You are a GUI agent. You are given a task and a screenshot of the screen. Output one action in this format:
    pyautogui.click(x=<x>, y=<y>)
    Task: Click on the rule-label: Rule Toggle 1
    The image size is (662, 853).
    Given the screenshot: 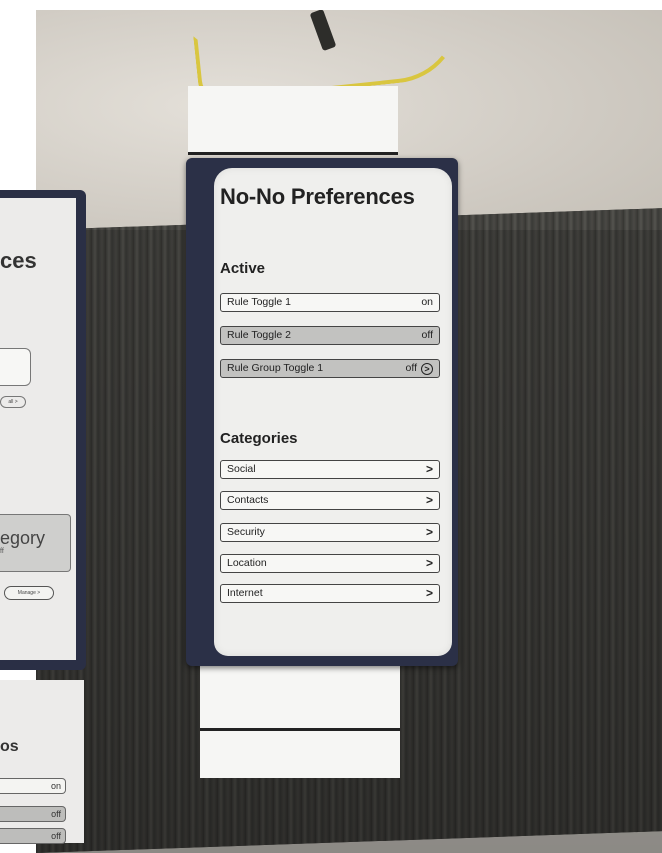 What is the action you would take?
    pyautogui.click(x=259, y=302)
    